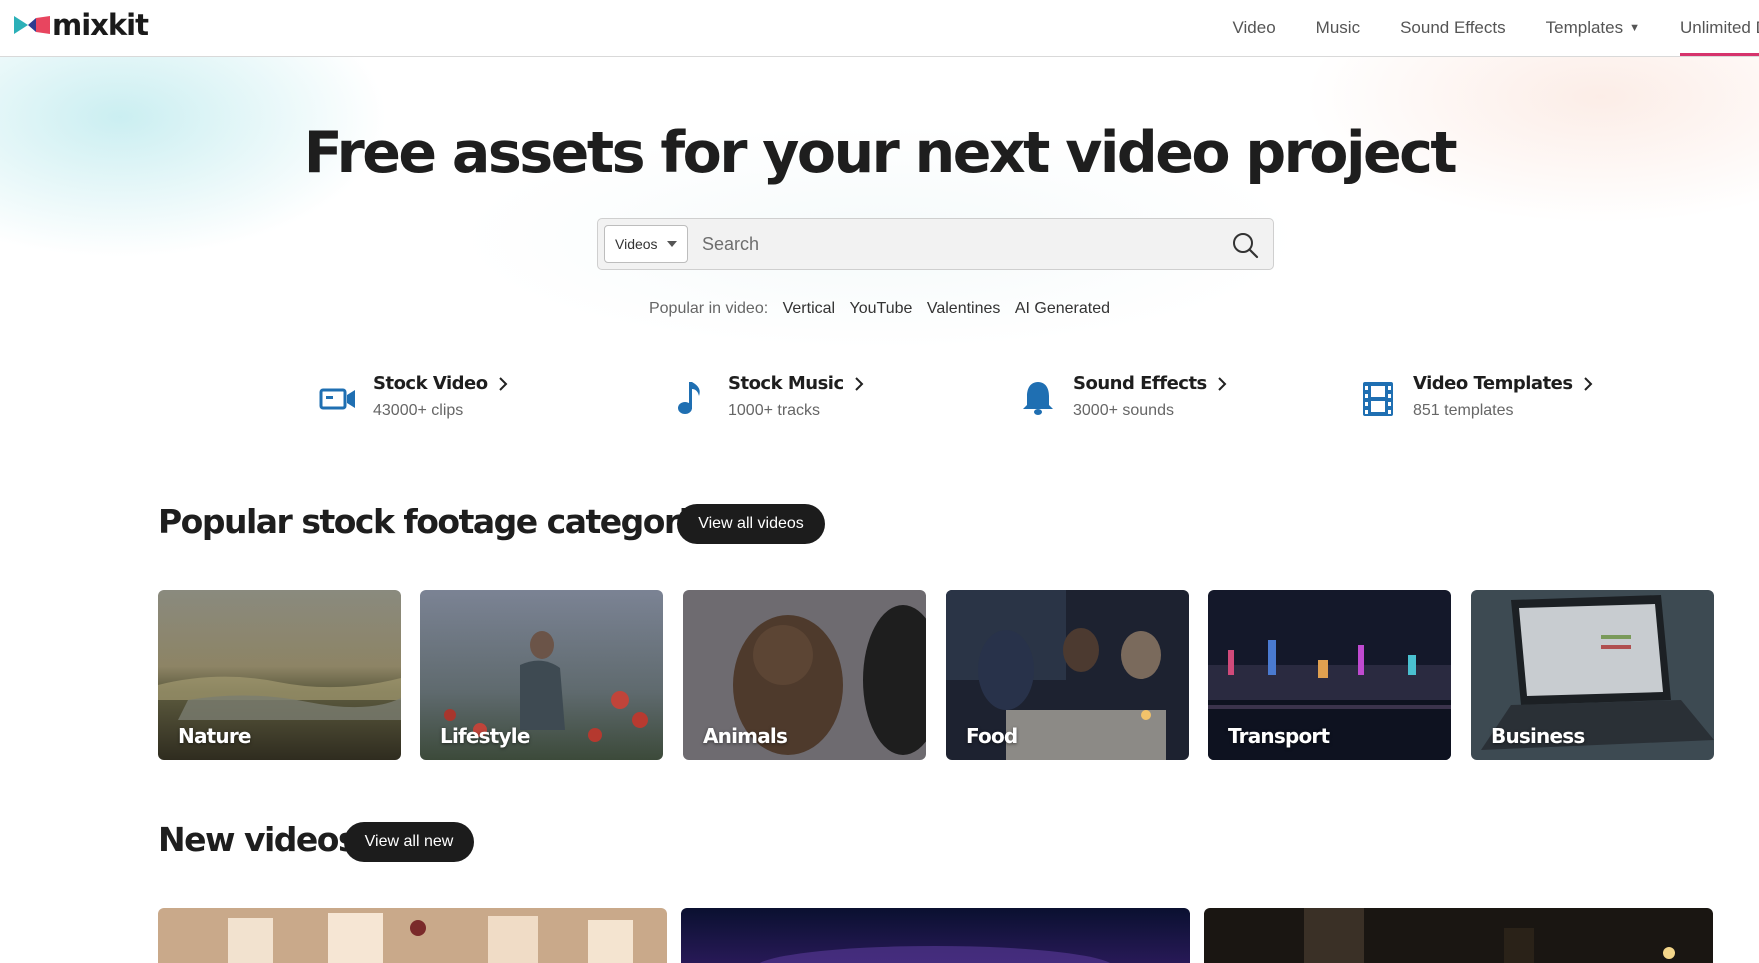  I want to click on view-all-videos-button: View all videos, so click(751, 524).